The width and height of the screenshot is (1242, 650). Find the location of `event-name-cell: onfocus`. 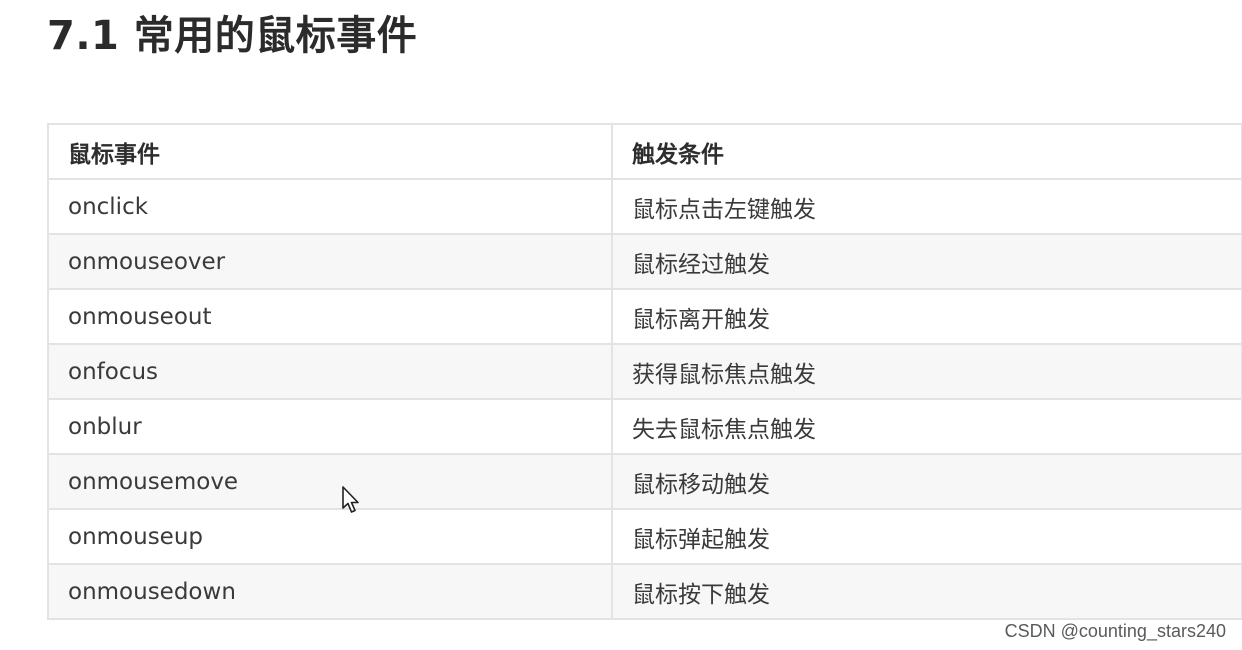

event-name-cell: onfocus is located at coordinates (330, 371).